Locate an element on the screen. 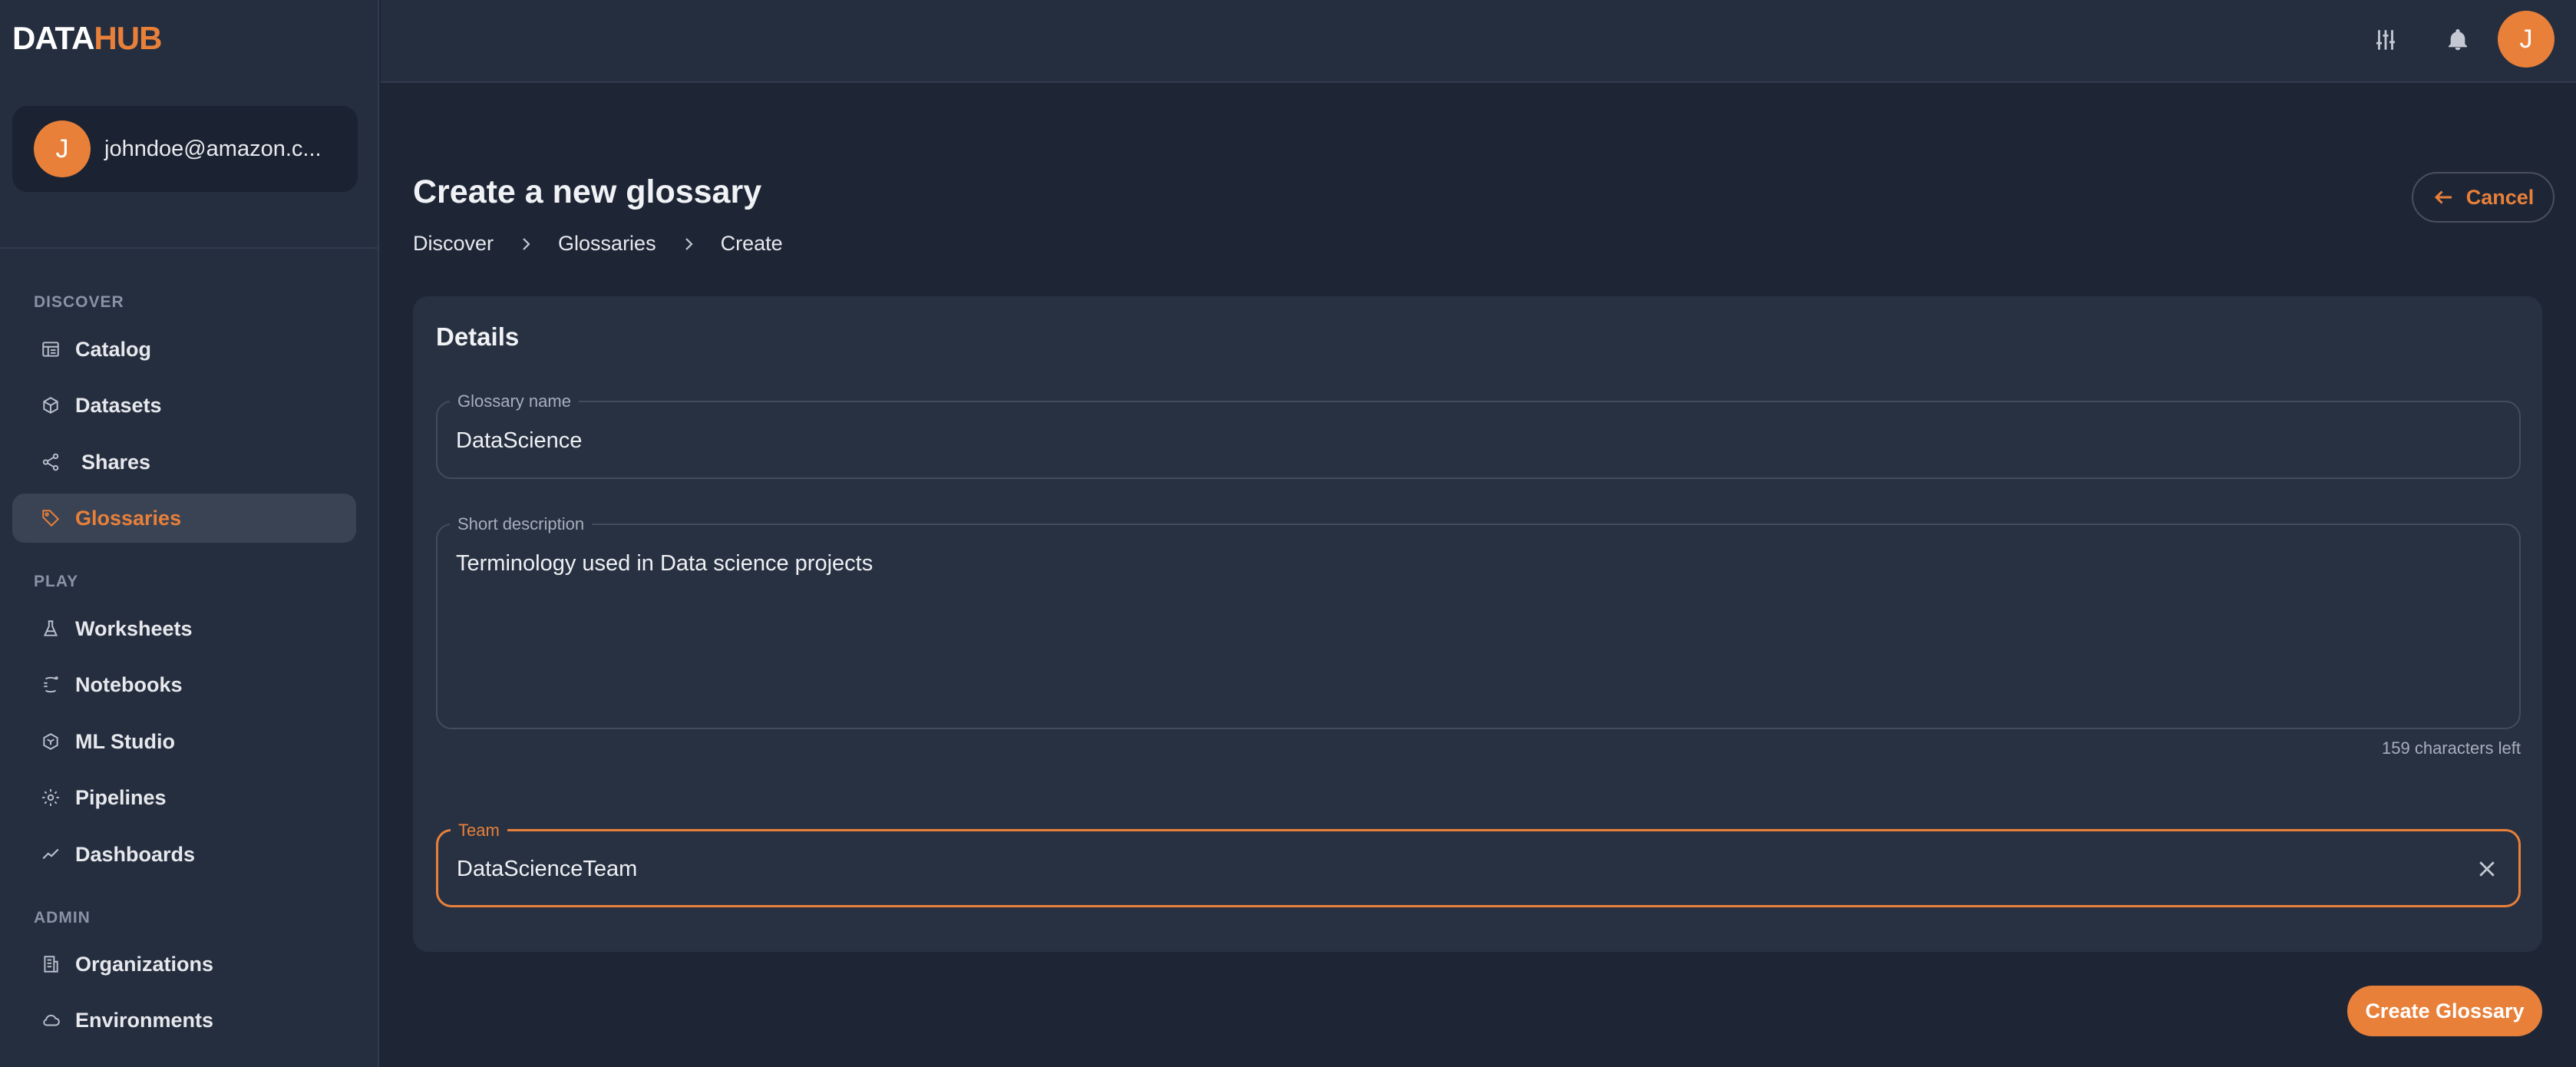  sidebar-item-worksheets: Worksheets is located at coordinates (184, 628).